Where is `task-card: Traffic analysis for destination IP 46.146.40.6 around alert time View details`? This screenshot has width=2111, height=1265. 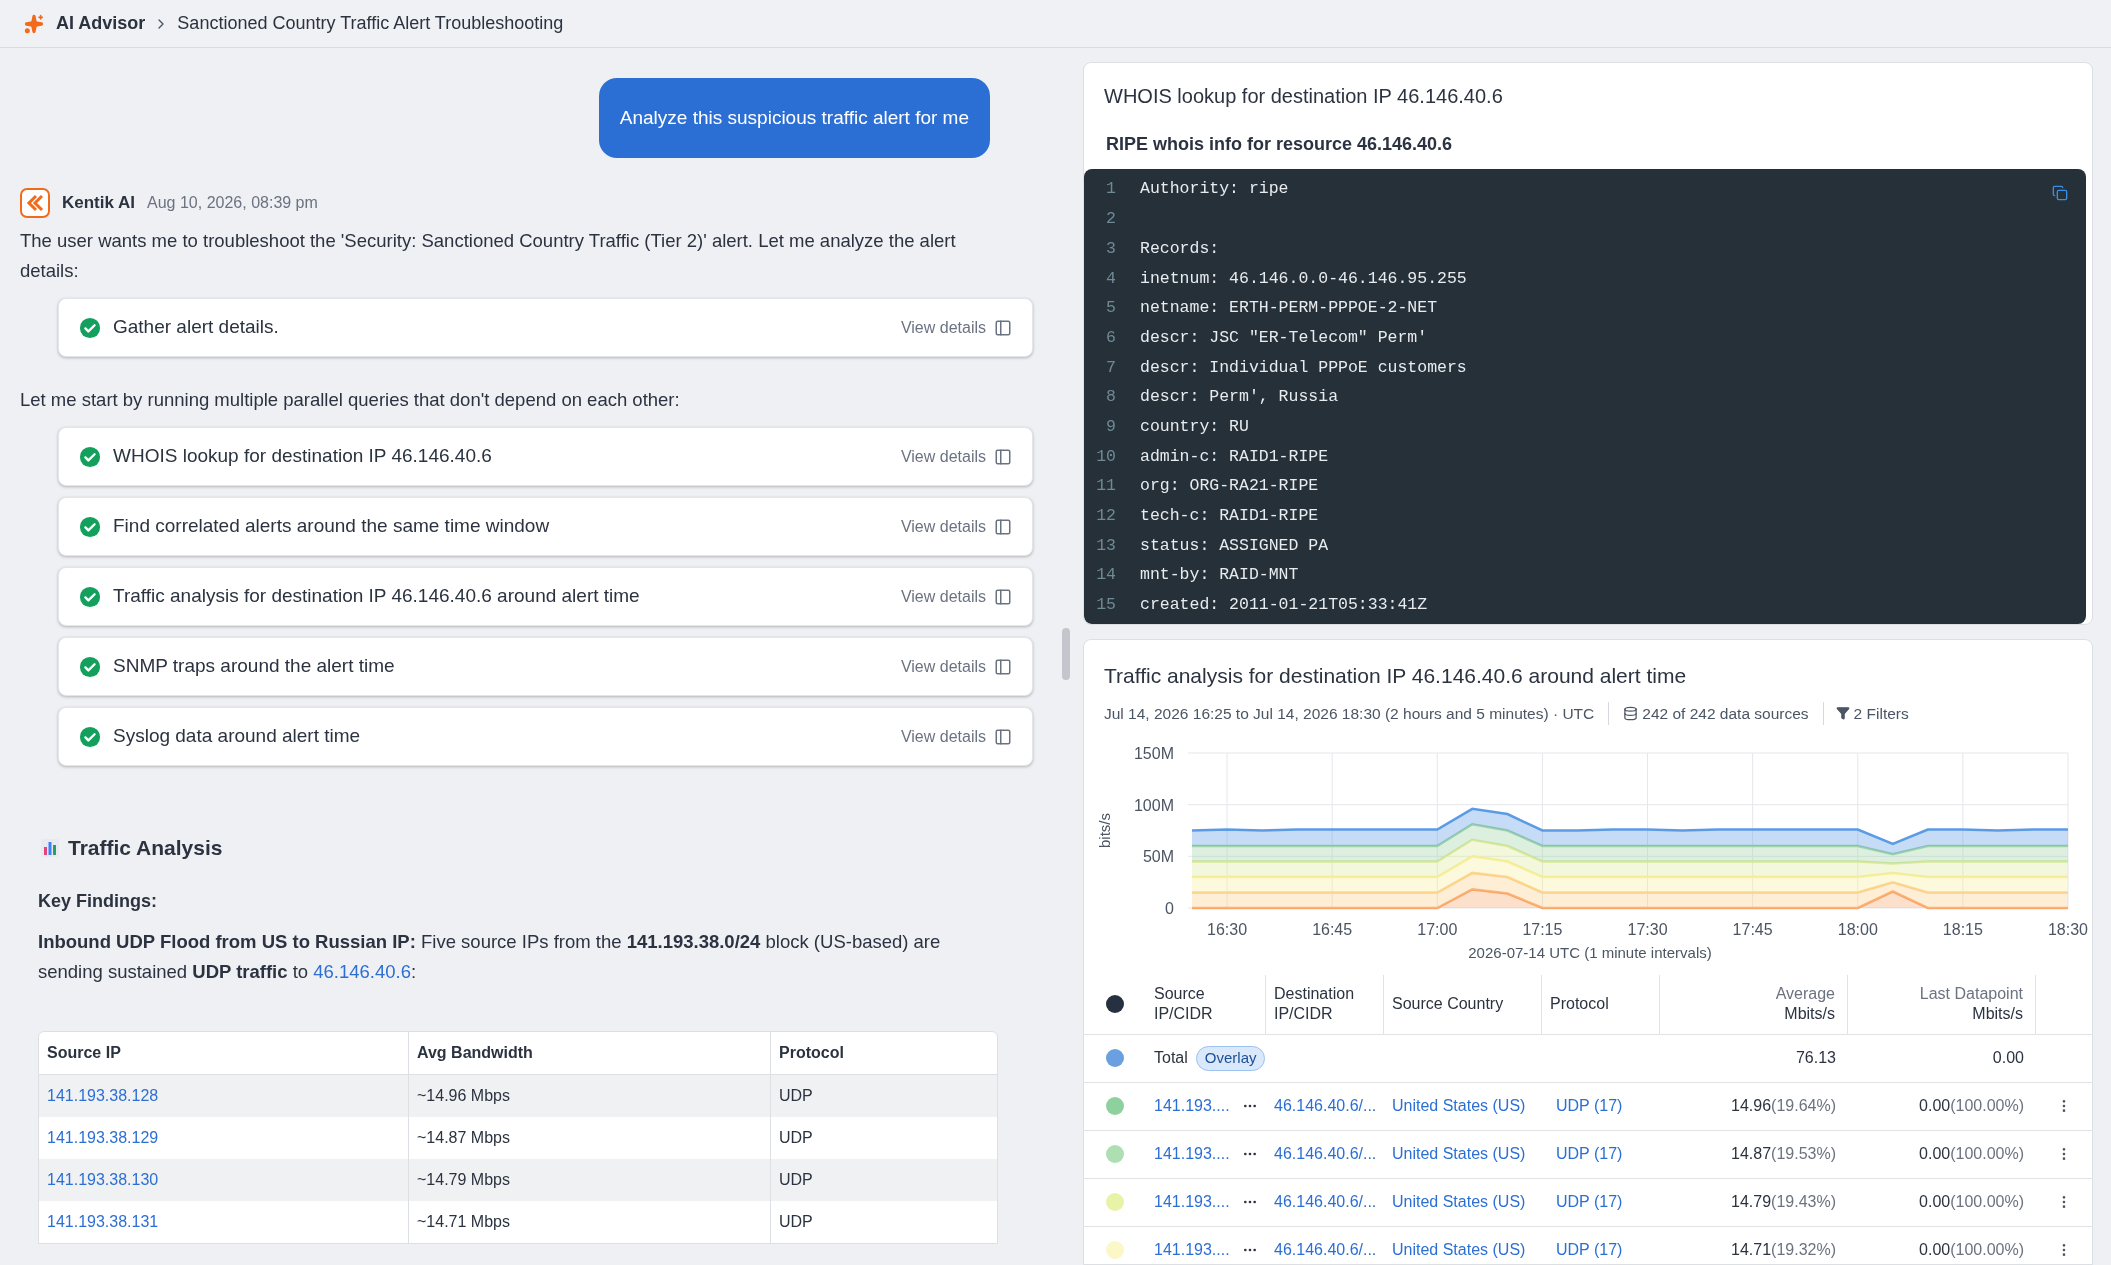
task-card: Traffic analysis for destination IP 46.146.40.6 around alert time View details is located at coordinates (545, 596).